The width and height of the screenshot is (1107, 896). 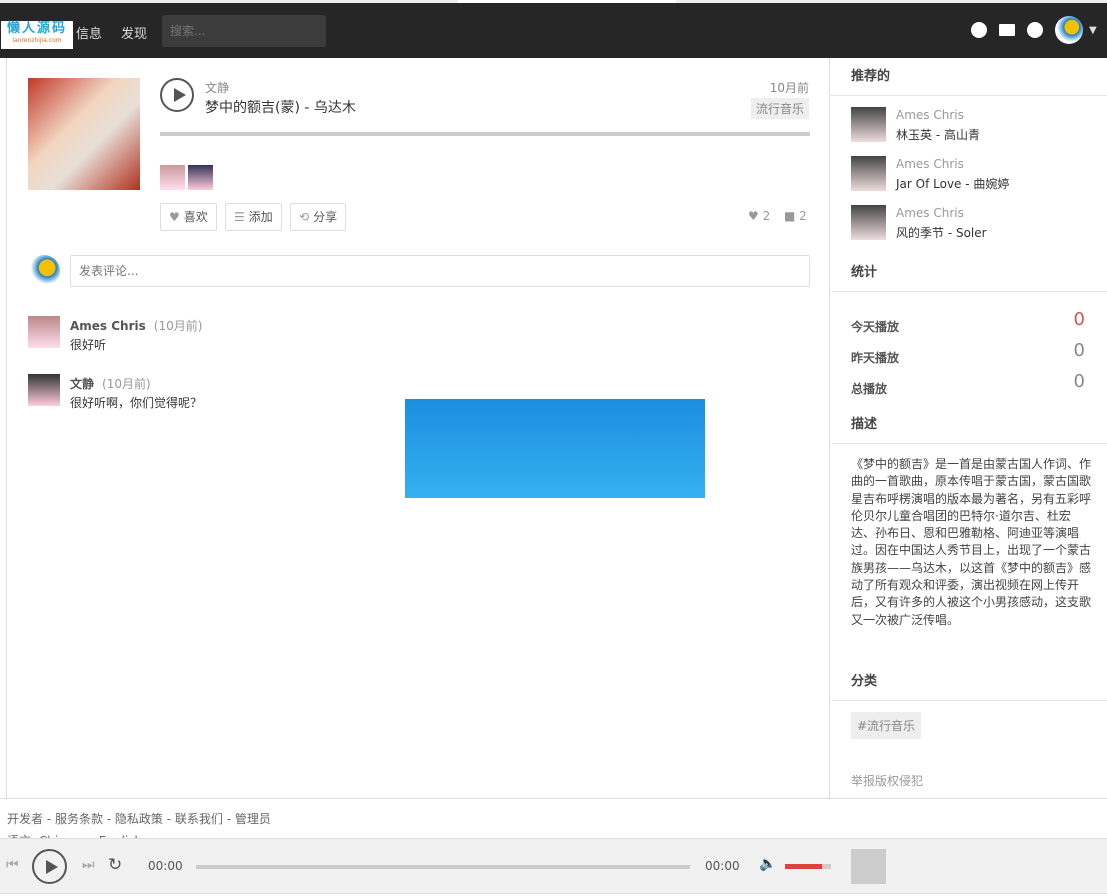 I want to click on mail-icon, so click(x=1007, y=30).